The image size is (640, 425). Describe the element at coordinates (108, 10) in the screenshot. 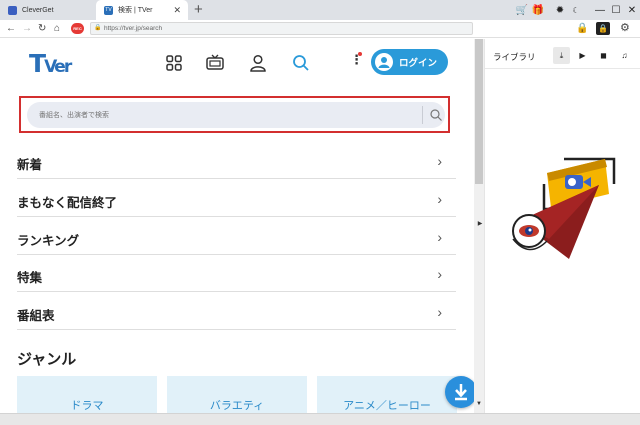

I see `tver-icon: TV` at that location.